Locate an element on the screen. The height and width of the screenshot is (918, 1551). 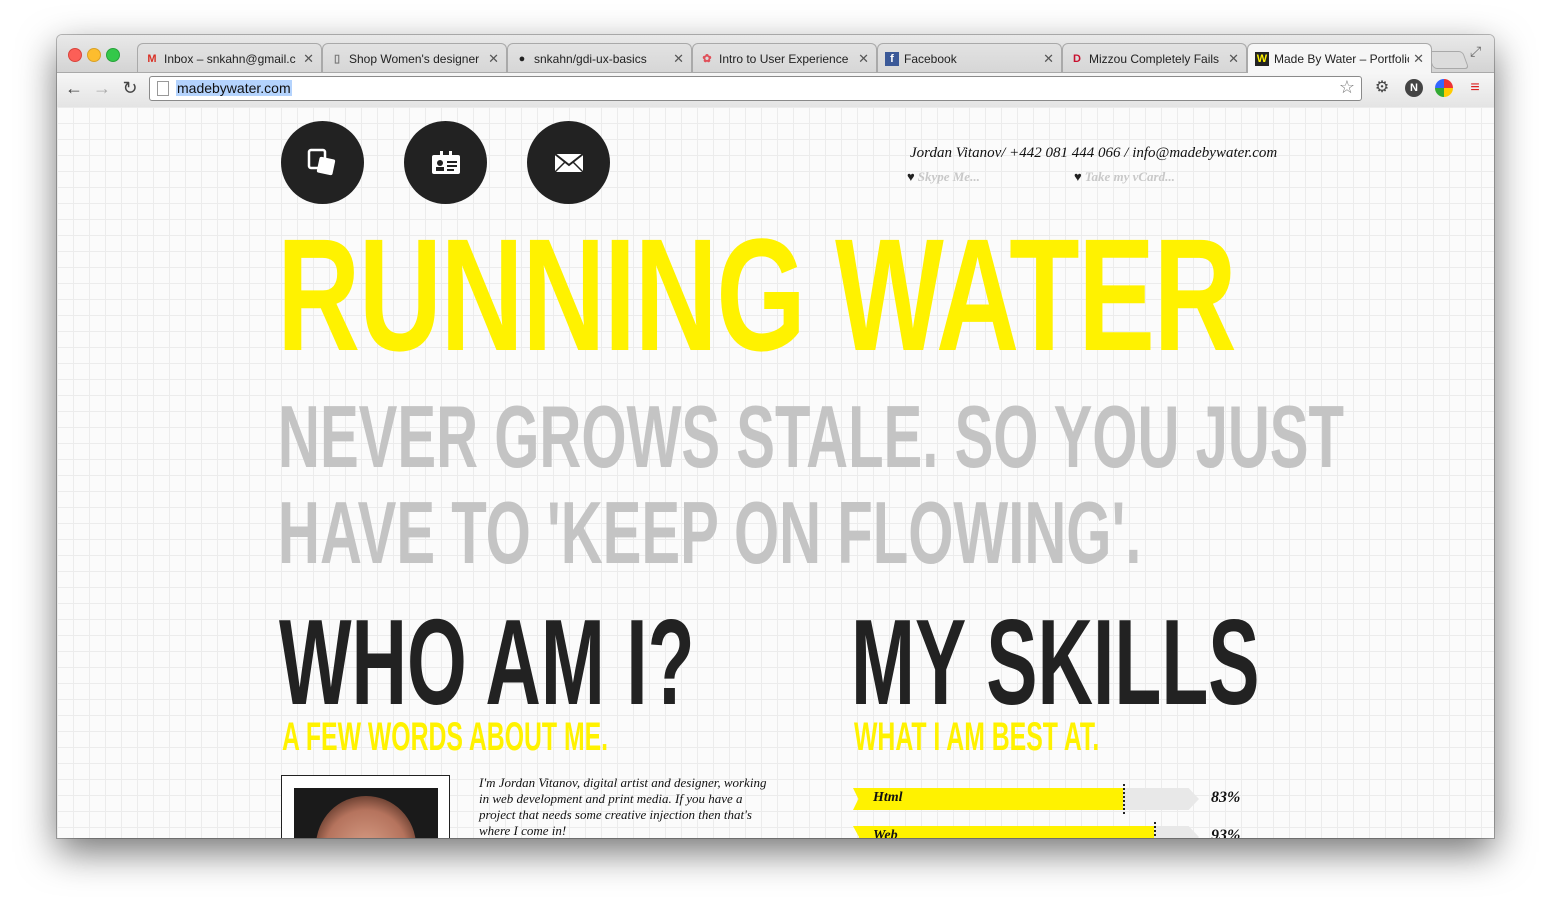
bookmark-star-icon: ☆ is located at coordinates (1347, 87).